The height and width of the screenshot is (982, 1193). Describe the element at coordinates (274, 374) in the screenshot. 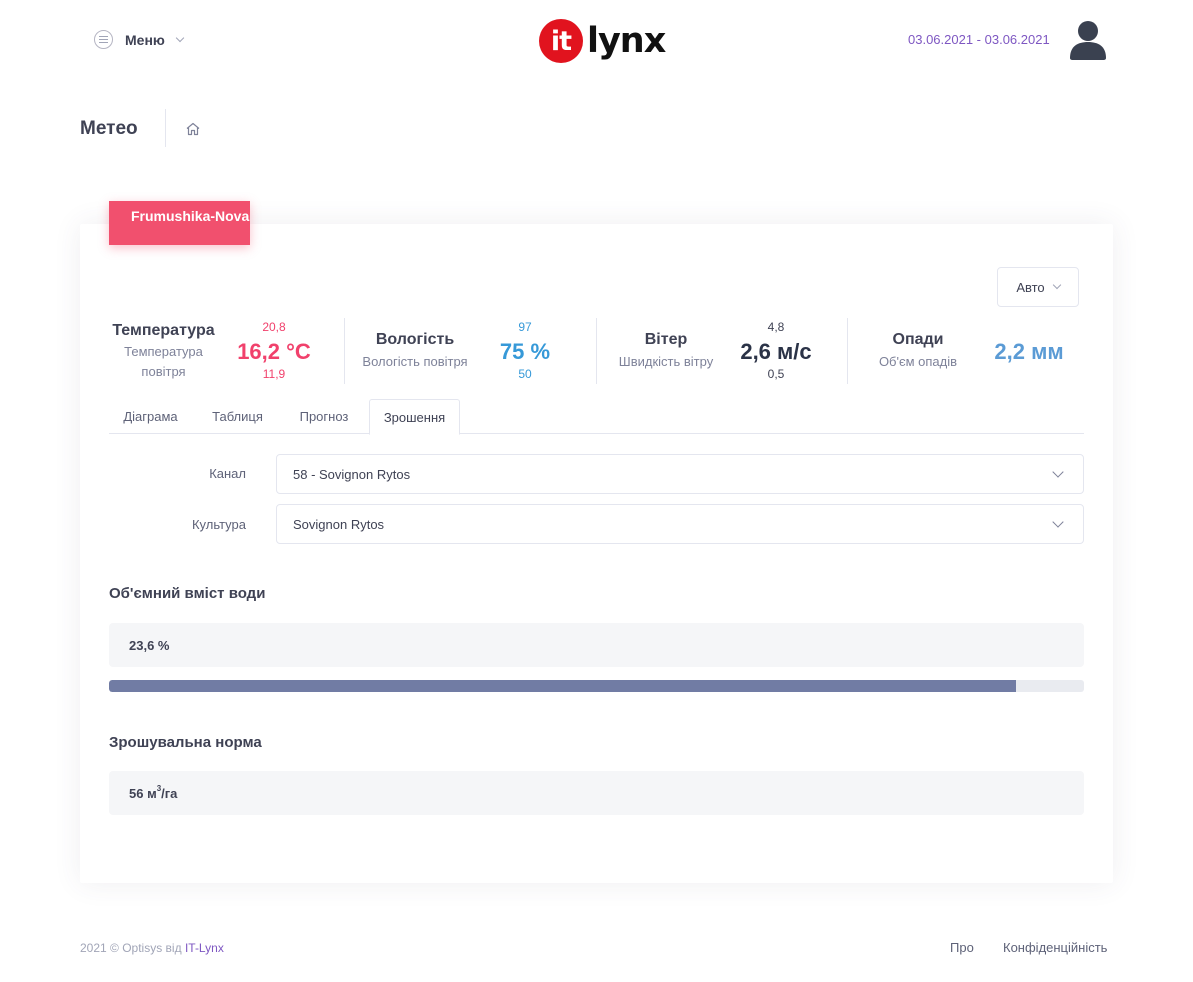

I see `stat-min: 11,9` at that location.